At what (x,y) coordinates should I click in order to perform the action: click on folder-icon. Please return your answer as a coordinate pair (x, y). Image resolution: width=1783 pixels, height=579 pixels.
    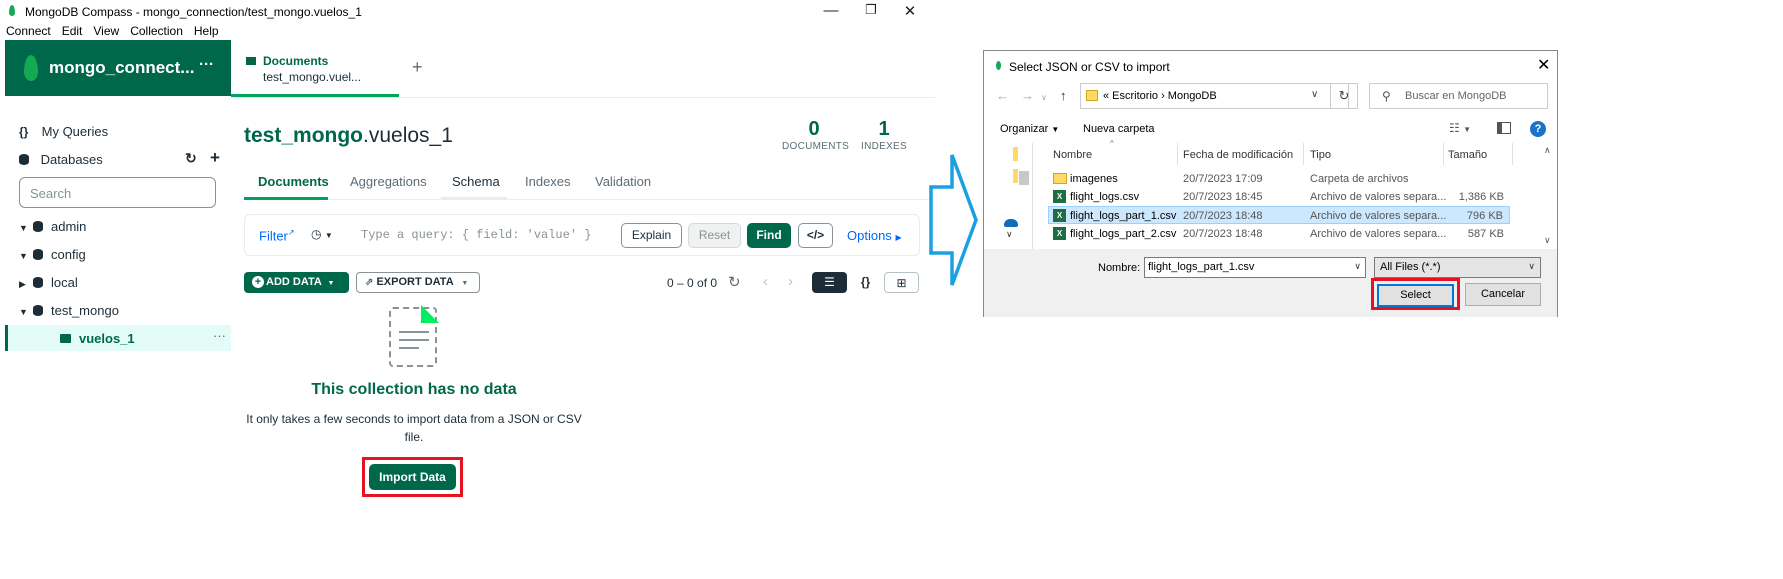
    Looking at the image, I should click on (1015, 176).